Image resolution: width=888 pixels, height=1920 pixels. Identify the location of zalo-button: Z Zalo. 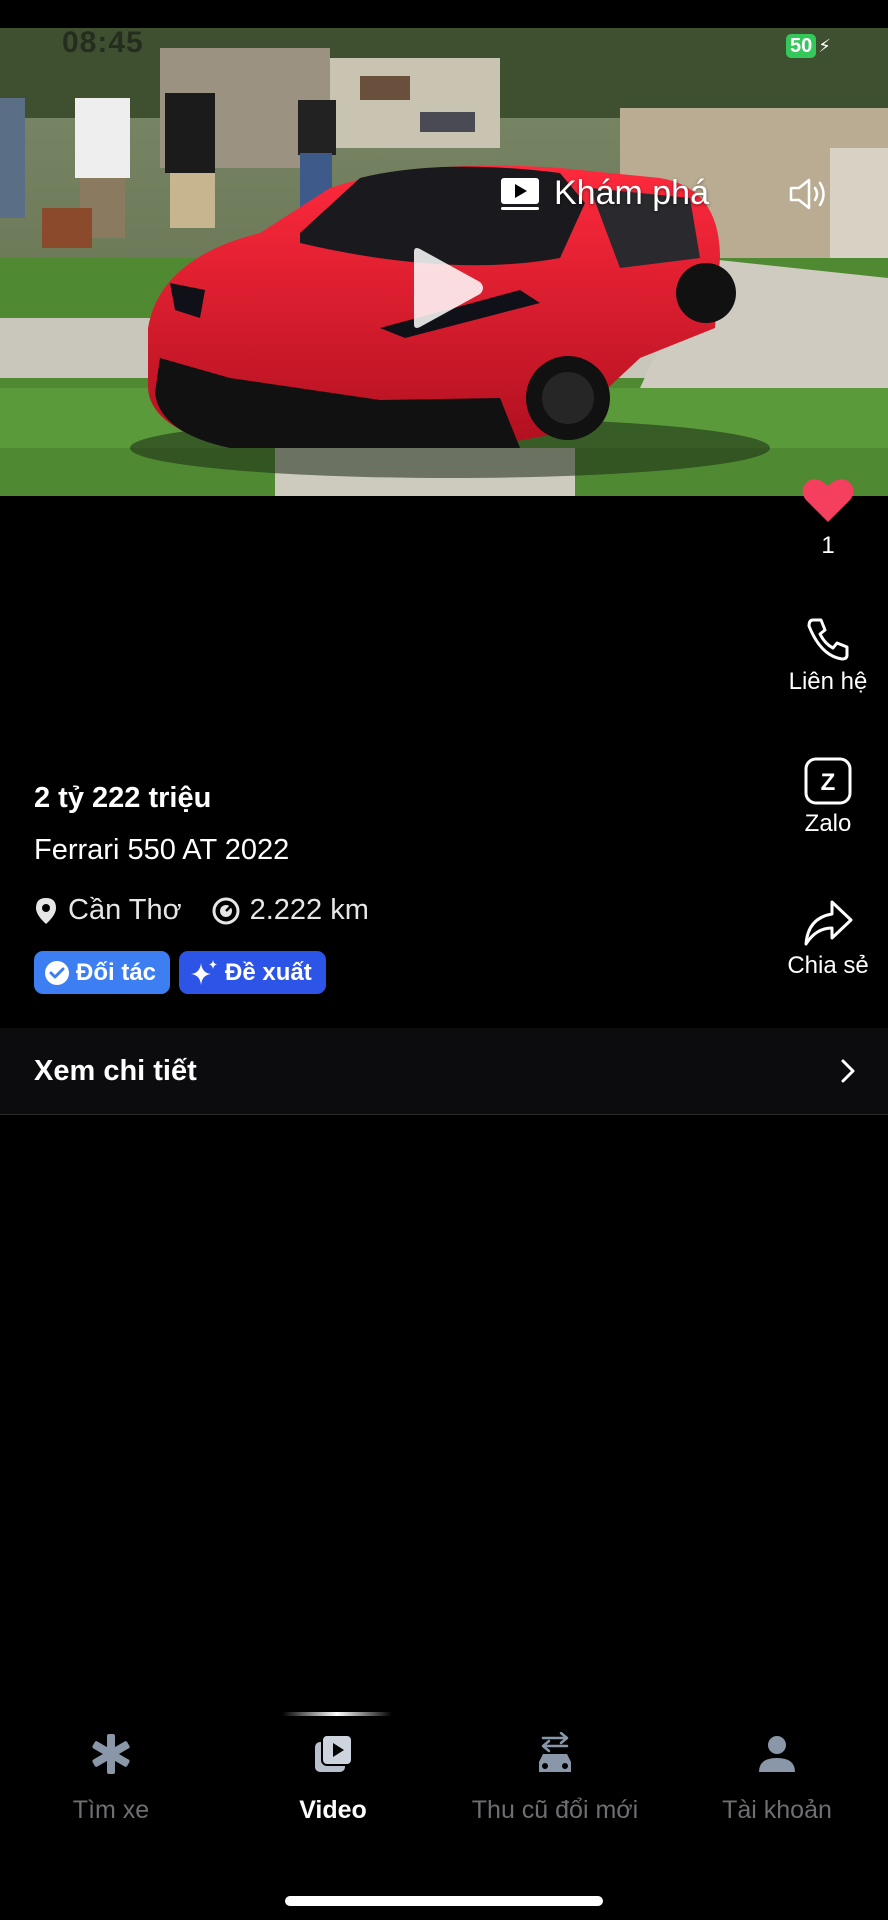
(828, 797).